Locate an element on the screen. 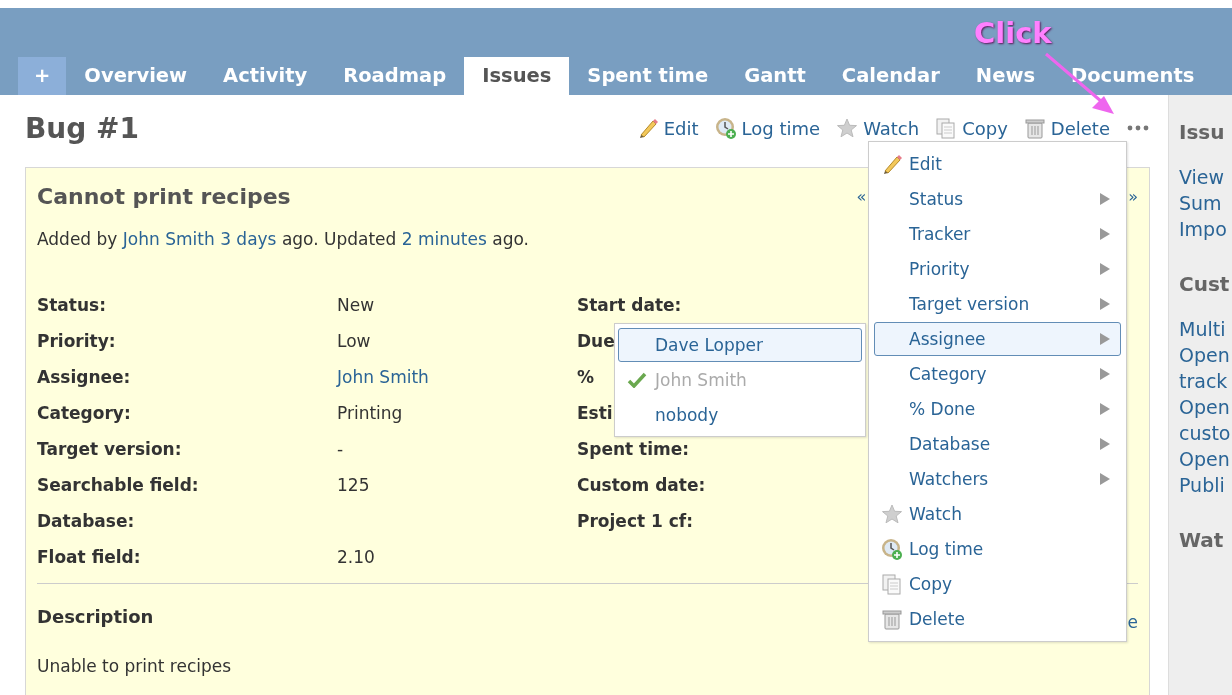 This screenshot has height=695, width=1232. next-link: » is located at coordinates (1133, 196).